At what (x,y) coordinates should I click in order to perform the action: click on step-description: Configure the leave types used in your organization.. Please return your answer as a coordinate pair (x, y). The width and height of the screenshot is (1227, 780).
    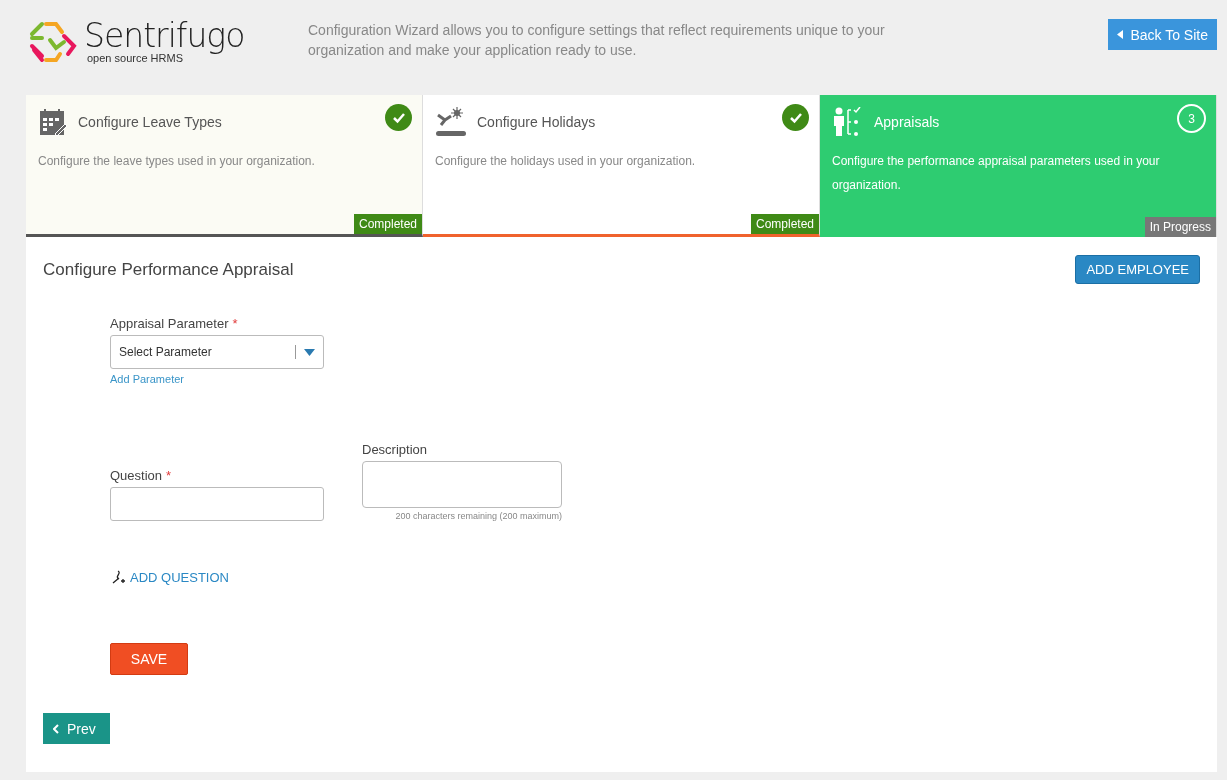
    Looking at the image, I should click on (177, 161).